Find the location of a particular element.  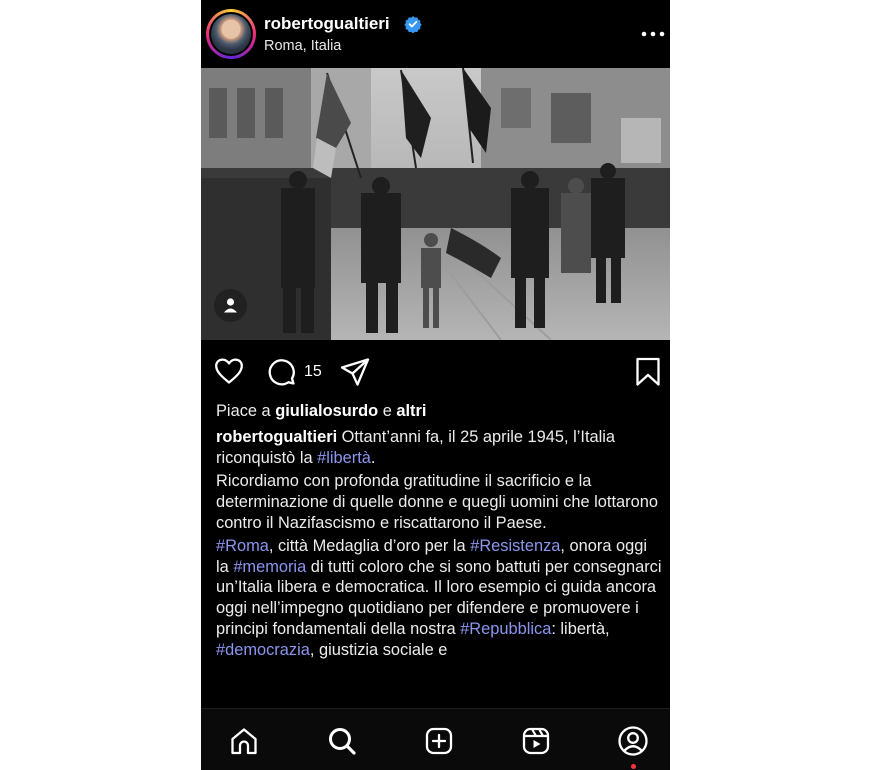

comment-count: 15 is located at coordinates (313, 372).